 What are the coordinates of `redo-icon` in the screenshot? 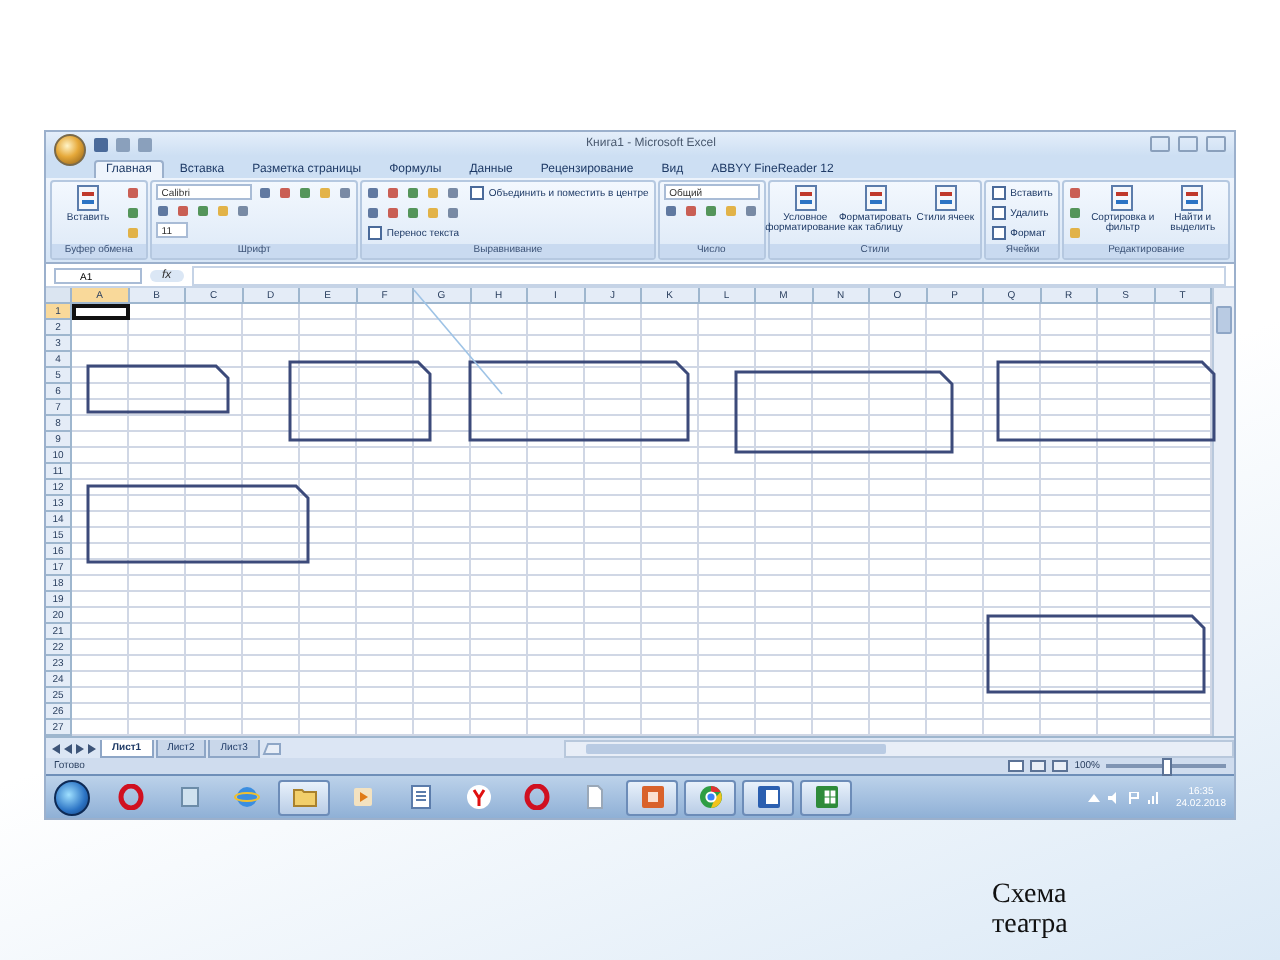 It's located at (145, 144).